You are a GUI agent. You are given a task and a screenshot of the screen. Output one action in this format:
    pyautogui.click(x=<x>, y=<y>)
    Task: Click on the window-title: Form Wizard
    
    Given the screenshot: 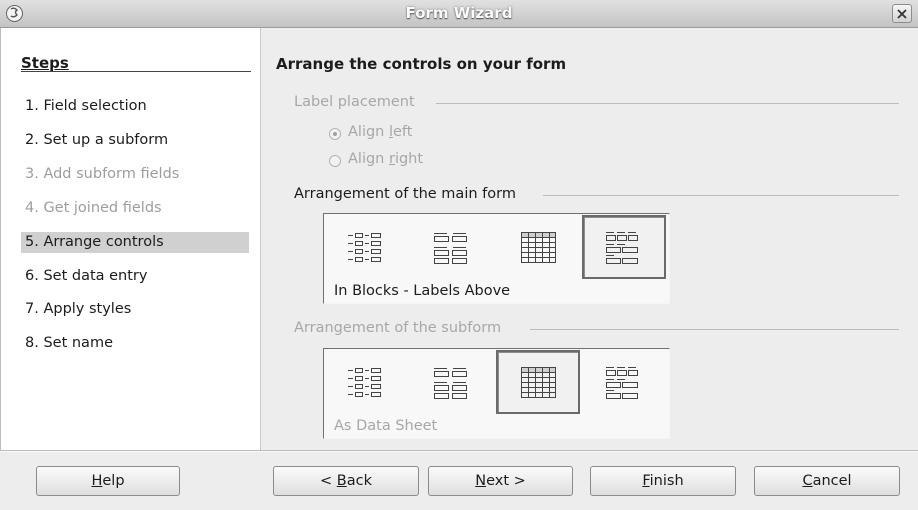 What is the action you would take?
    pyautogui.click(x=459, y=13)
    